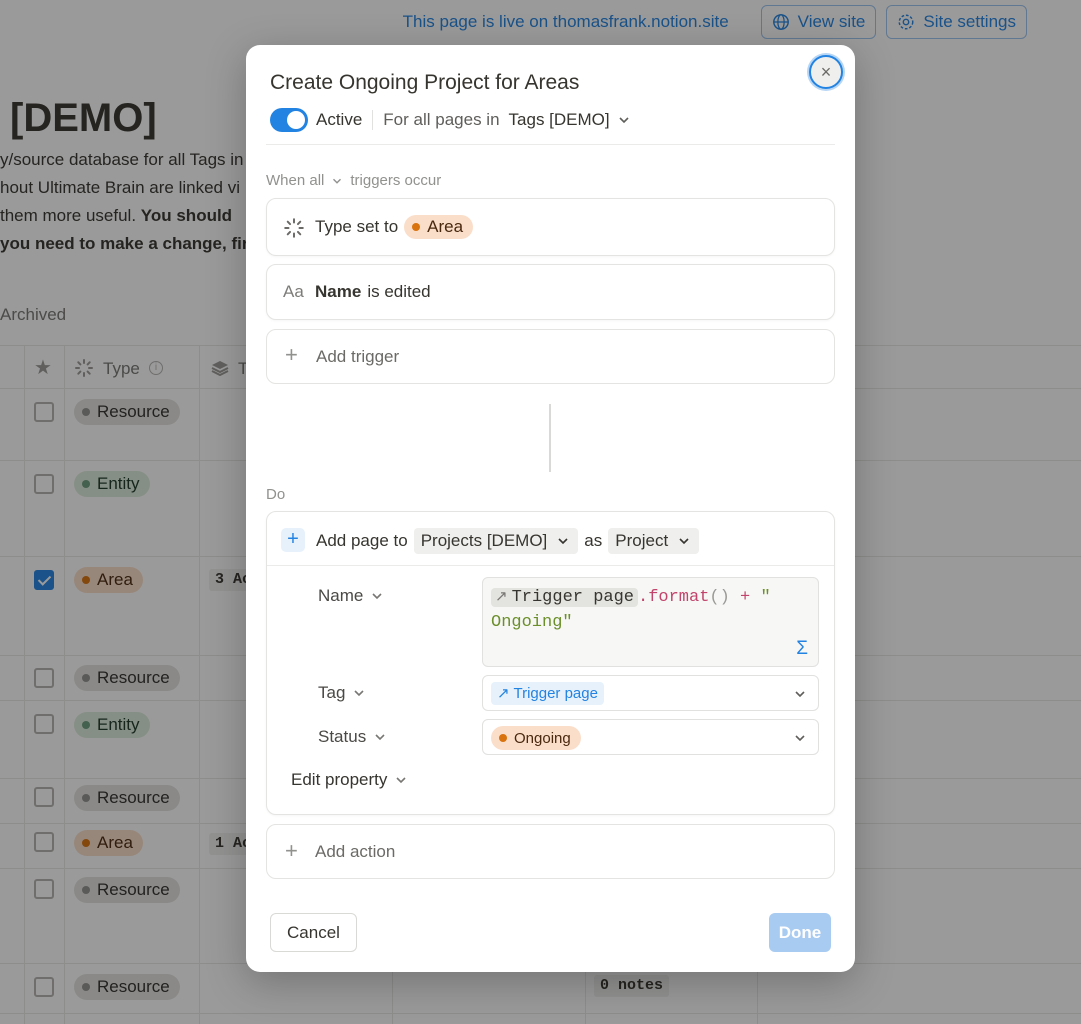  What do you see at coordinates (745, 597) in the screenshot?
I see `formula-operator: +` at bounding box center [745, 597].